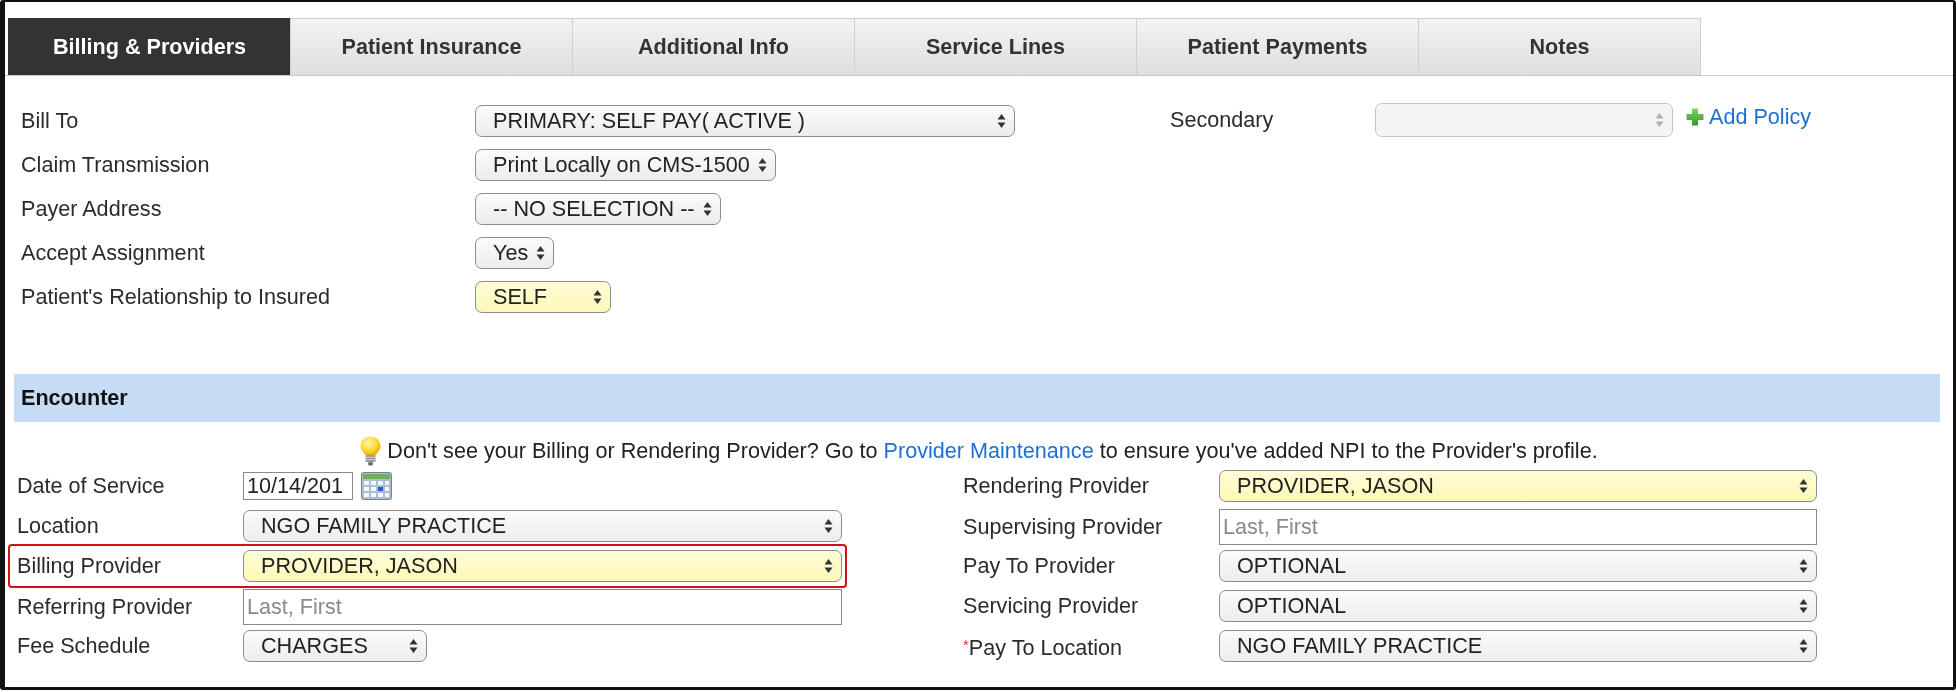  What do you see at coordinates (625, 165) in the screenshot?
I see `dropdown: Print Locally on CMS-1500` at bounding box center [625, 165].